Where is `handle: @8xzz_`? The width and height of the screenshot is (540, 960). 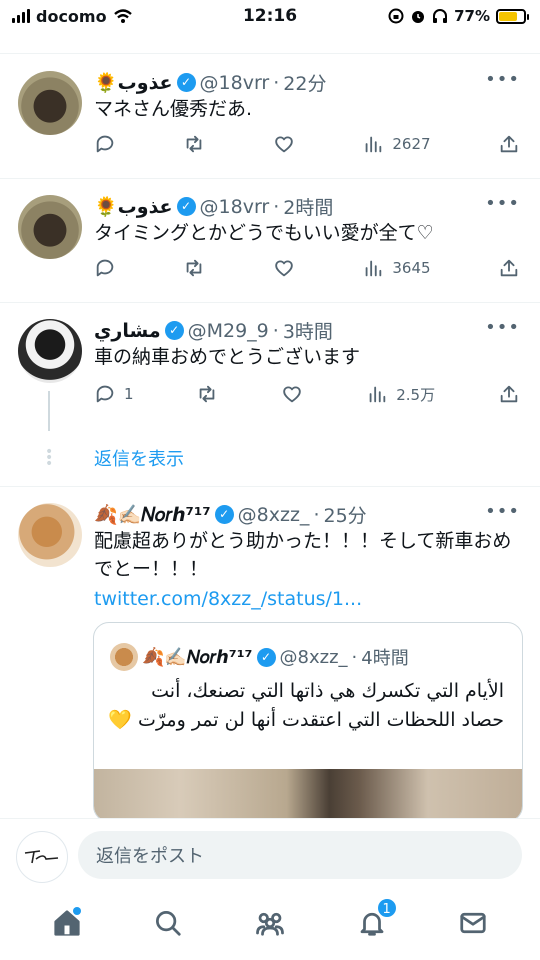
handle: @8xzz_ is located at coordinates (274, 515).